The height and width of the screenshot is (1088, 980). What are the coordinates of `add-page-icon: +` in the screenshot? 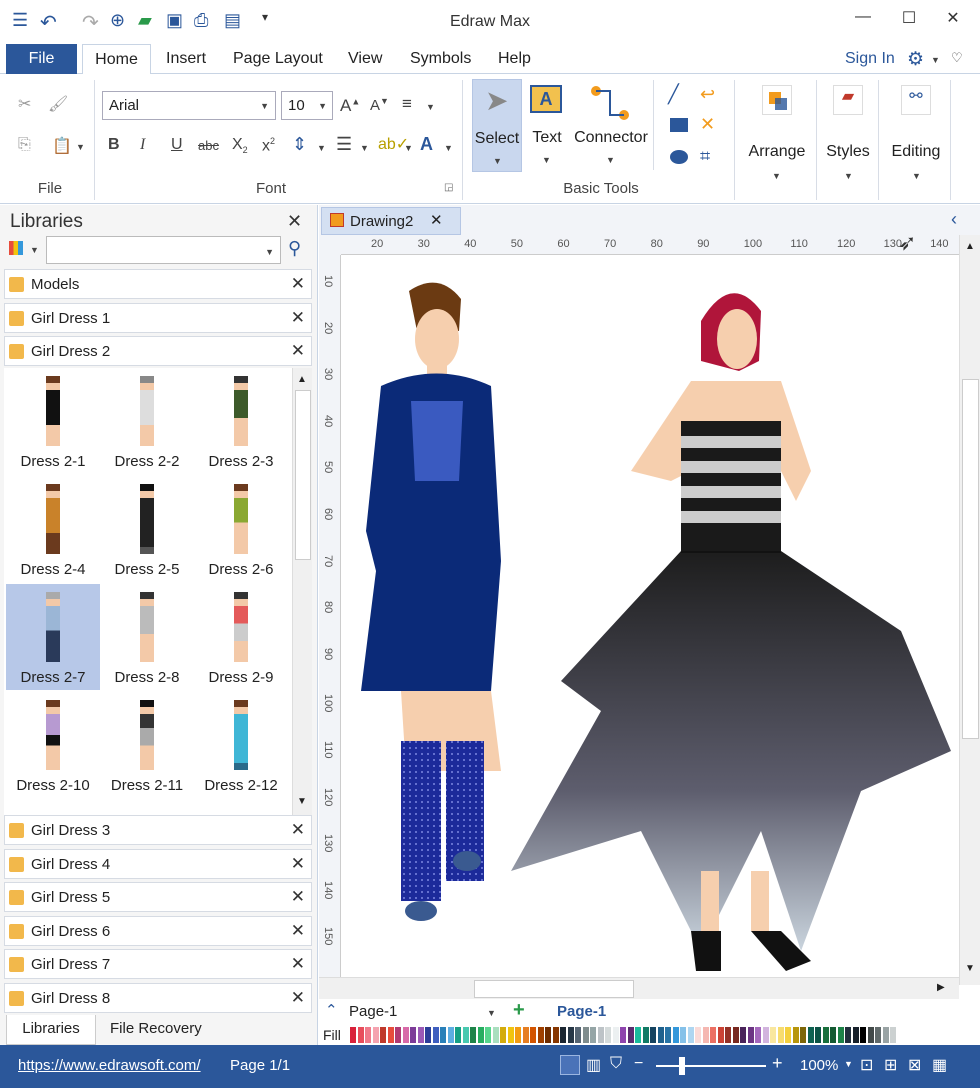 It's located at (519, 1010).